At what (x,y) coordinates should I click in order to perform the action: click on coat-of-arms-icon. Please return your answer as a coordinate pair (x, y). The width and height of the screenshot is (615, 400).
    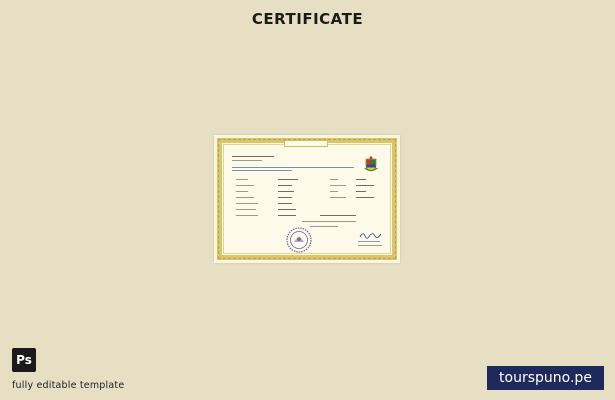
    Looking at the image, I should click on (371, 164).